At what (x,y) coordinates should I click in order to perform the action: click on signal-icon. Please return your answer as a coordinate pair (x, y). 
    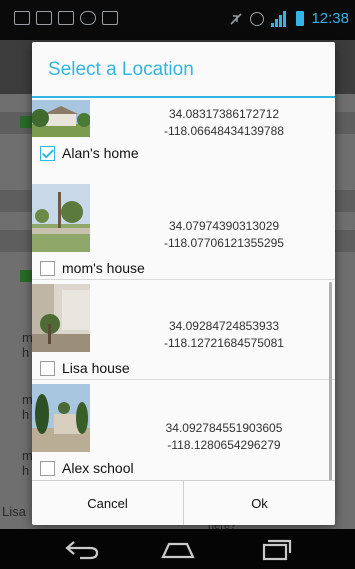
    Looking at the image, I should click on (280, 18).